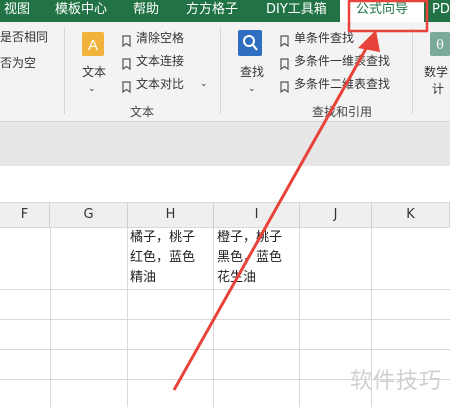  Describe the element at coordinates (369, 41) in the screenshot. I see `arrow-head-icon` at that location.